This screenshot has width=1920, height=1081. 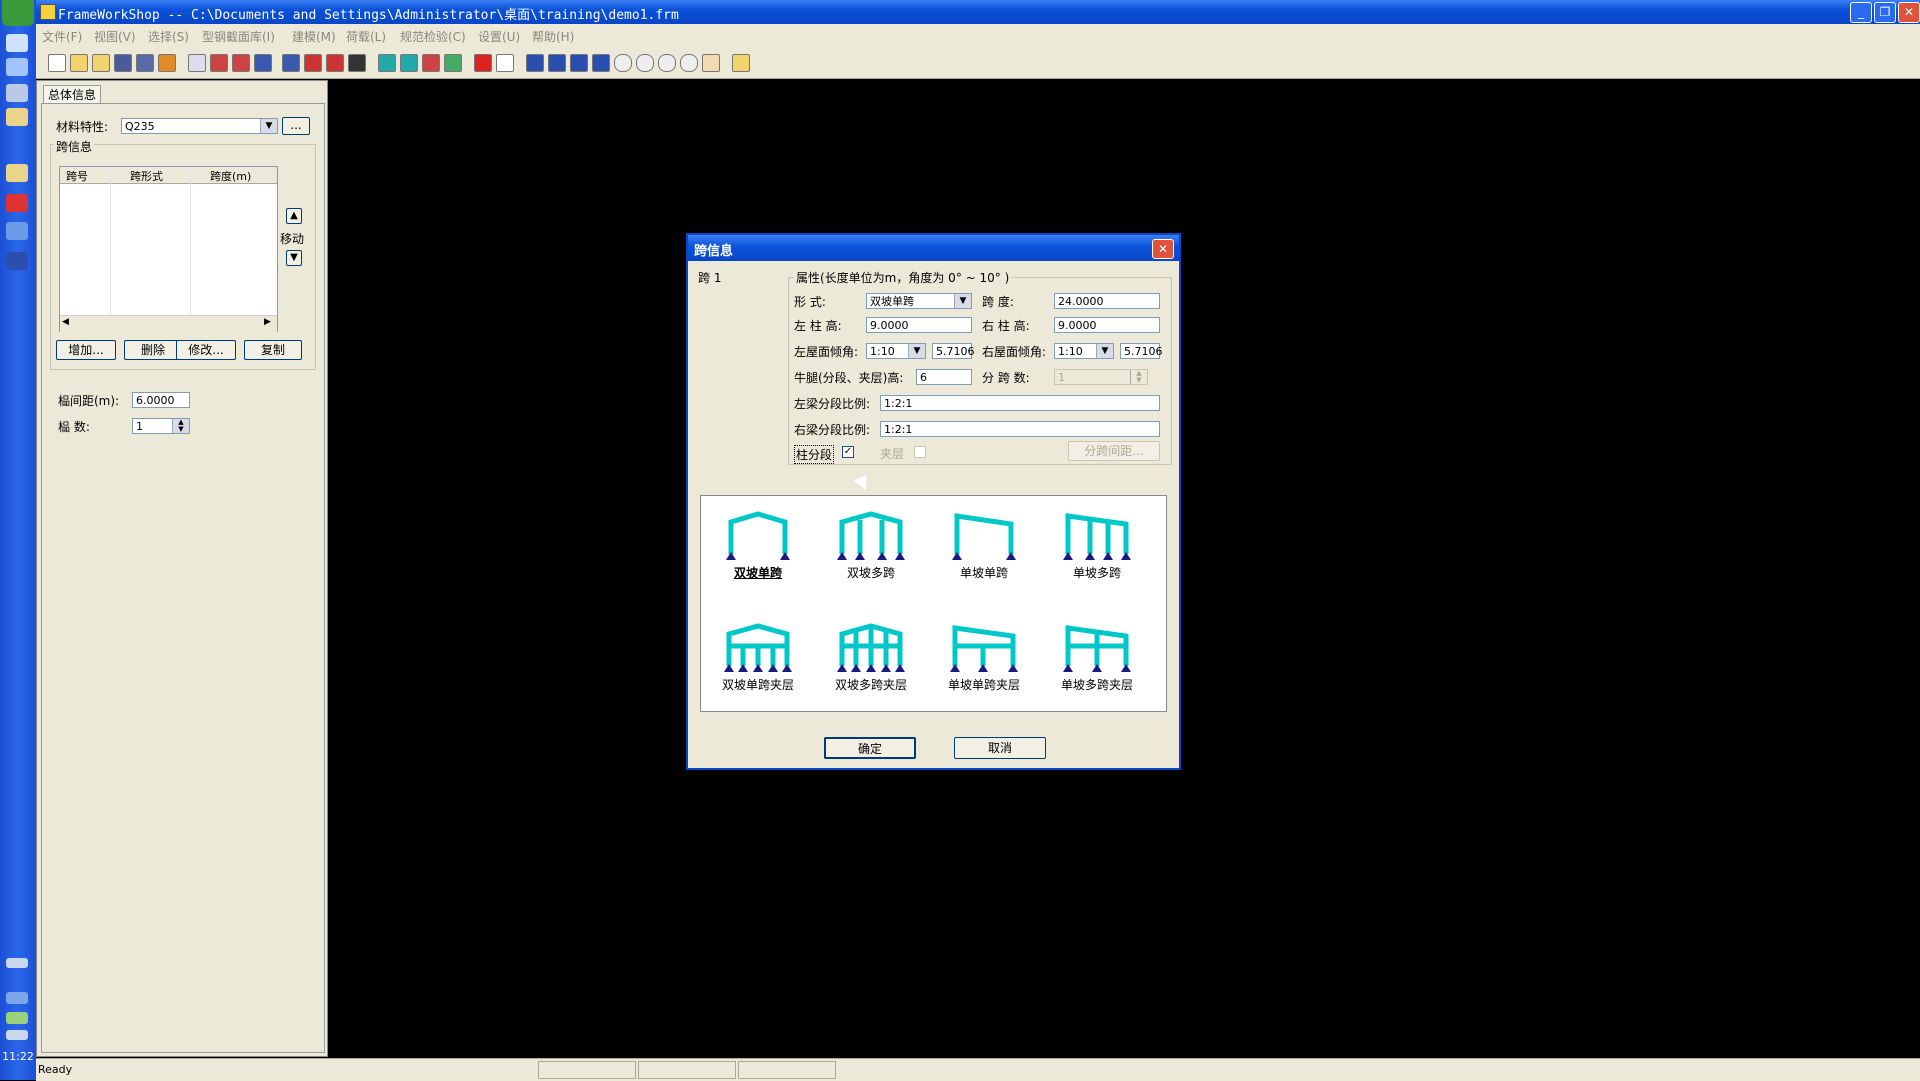 I want to click on start-button, so click(x=18, y=13).